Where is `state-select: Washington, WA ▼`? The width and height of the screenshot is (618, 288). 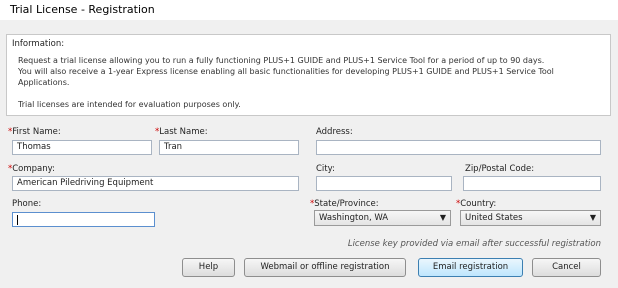 state-select: Washington, WA ▼ is located at coordinates (382, 218).